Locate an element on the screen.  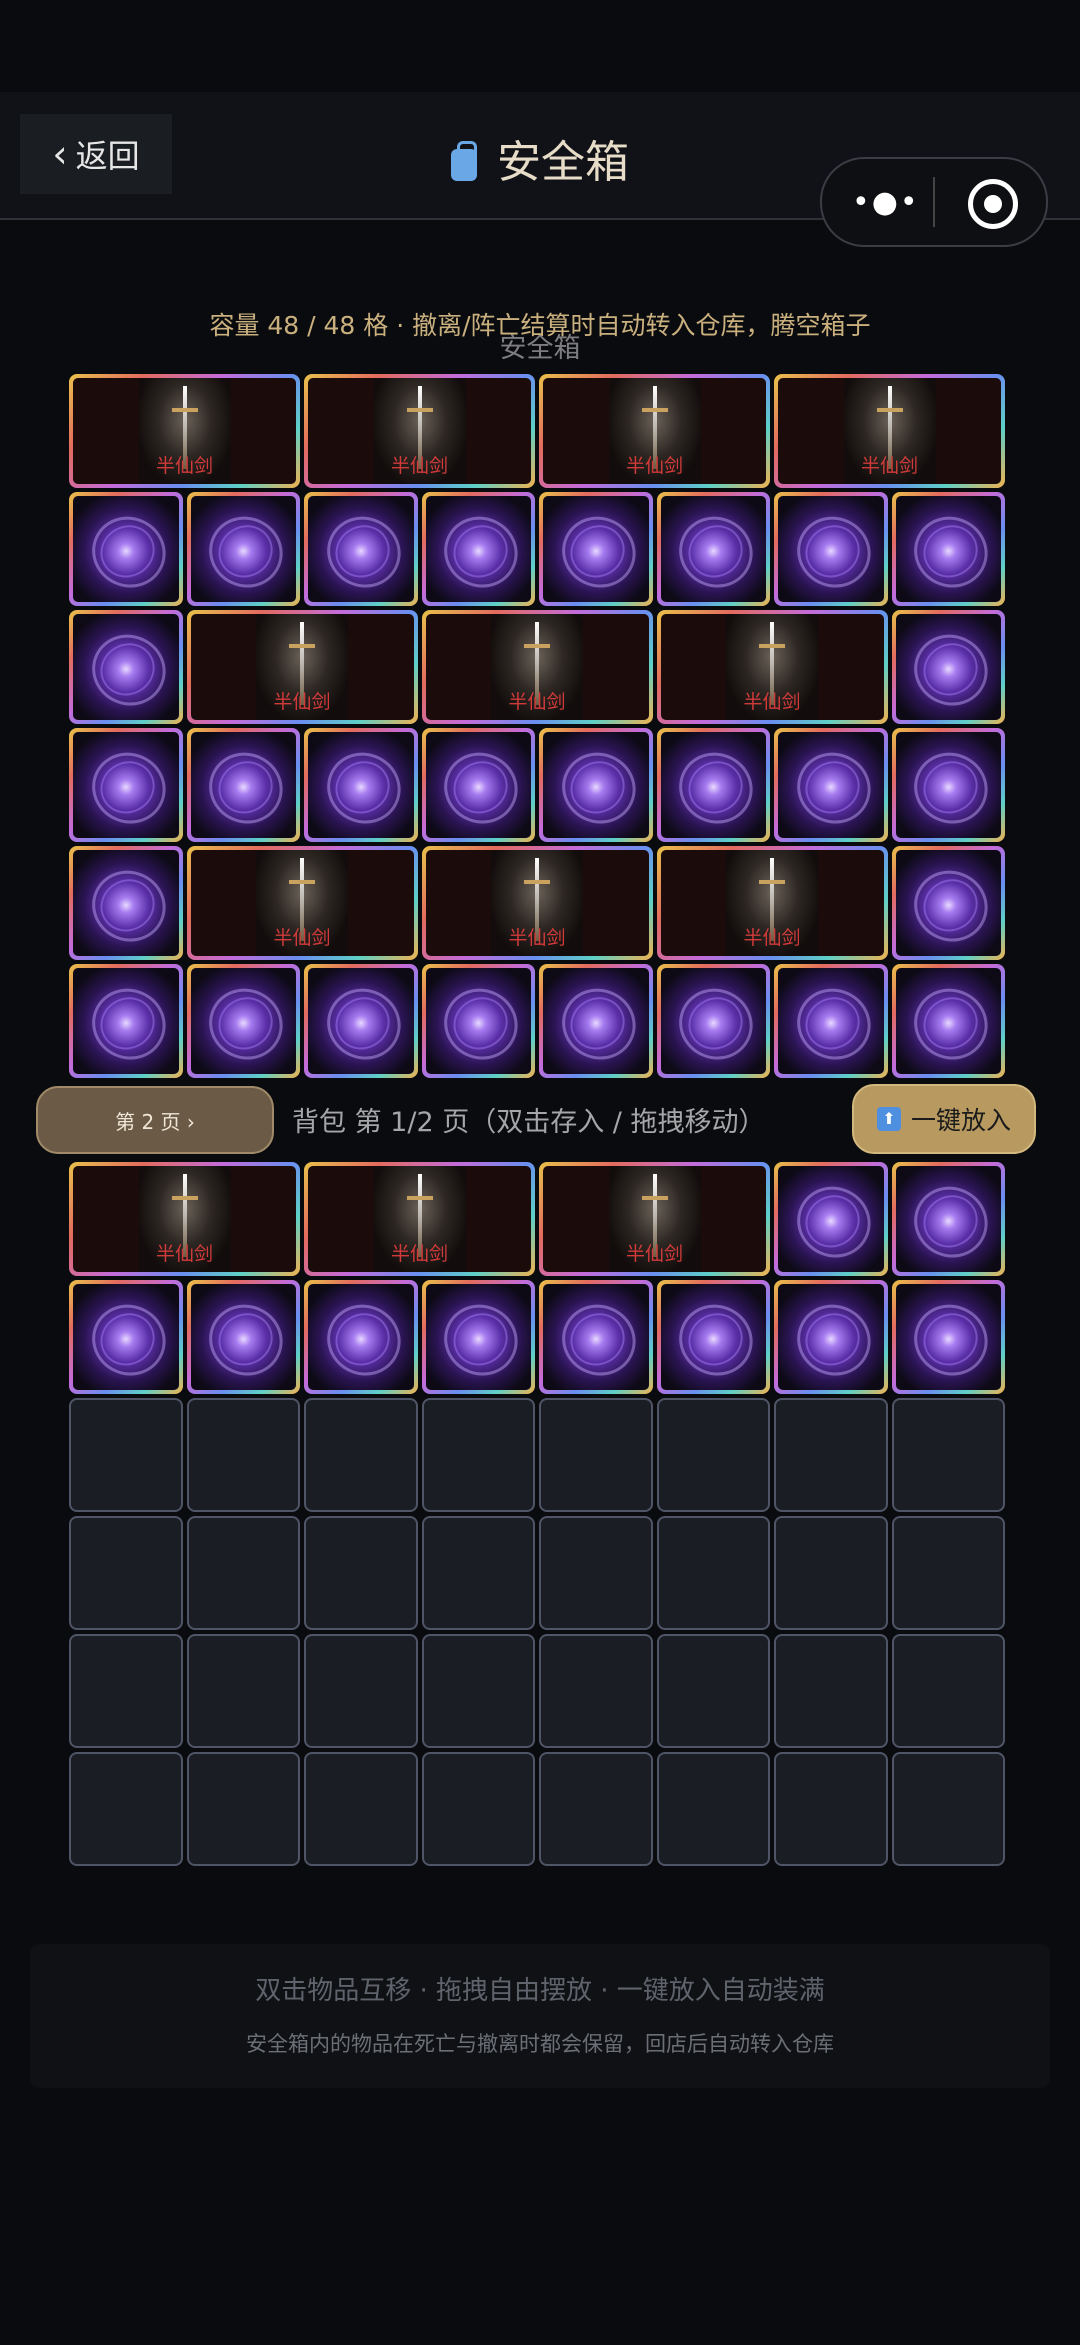
help-line-1: 双击物品互移 · 拖拽自由摆放 · 一键放入自动装满 is located at coordinates (540, 1991).